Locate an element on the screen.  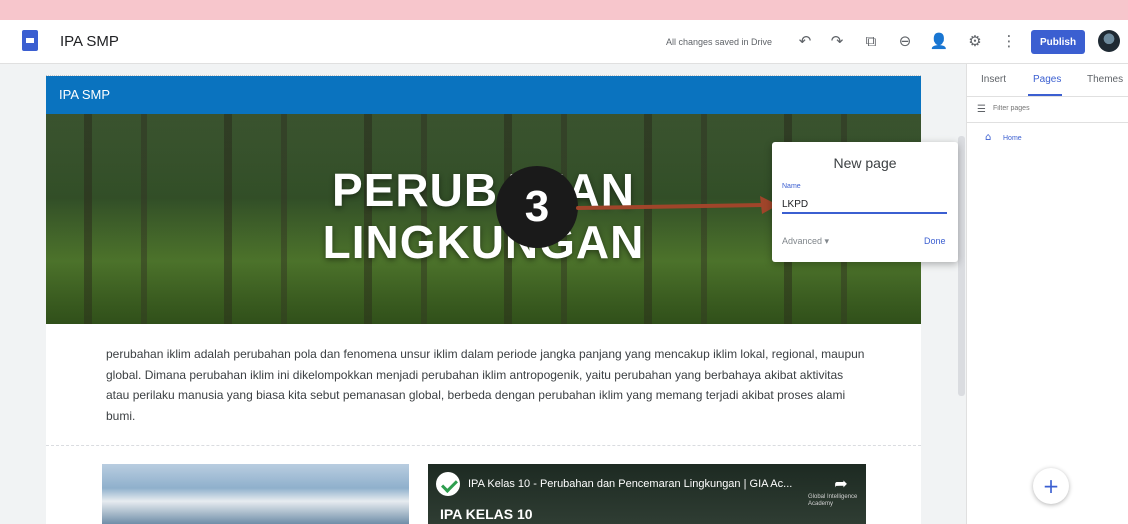
tab-pages: Pages is located at coordinates (1047, 79).